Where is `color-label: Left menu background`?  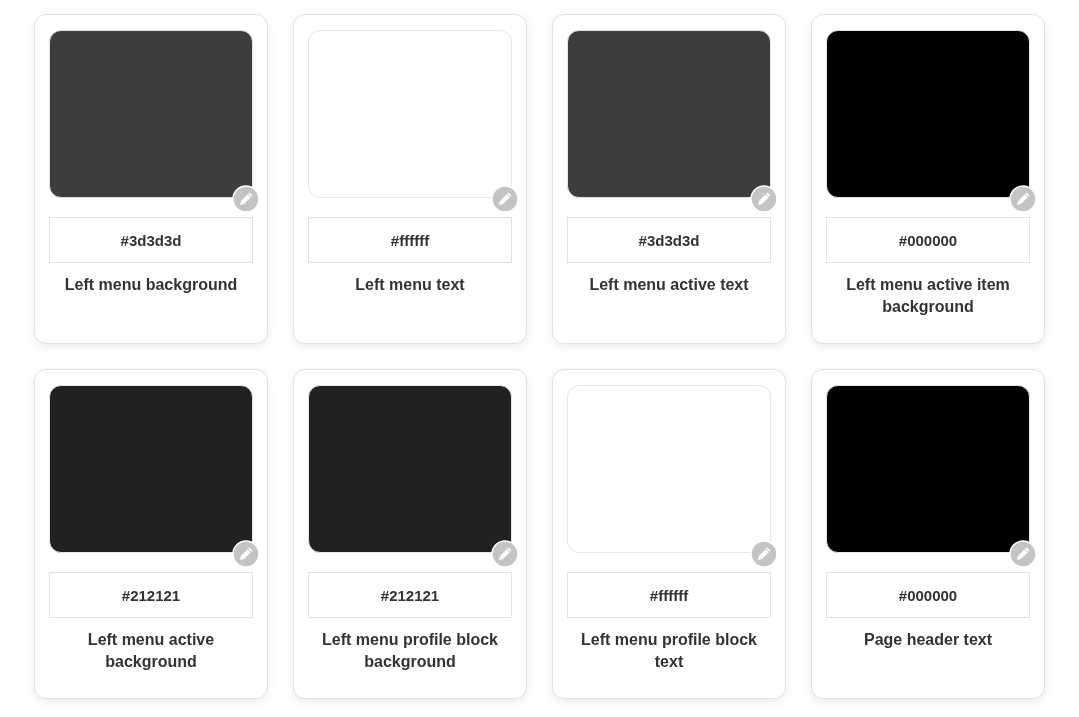 color-label: Left menu background is located at coordinates (151, 285).